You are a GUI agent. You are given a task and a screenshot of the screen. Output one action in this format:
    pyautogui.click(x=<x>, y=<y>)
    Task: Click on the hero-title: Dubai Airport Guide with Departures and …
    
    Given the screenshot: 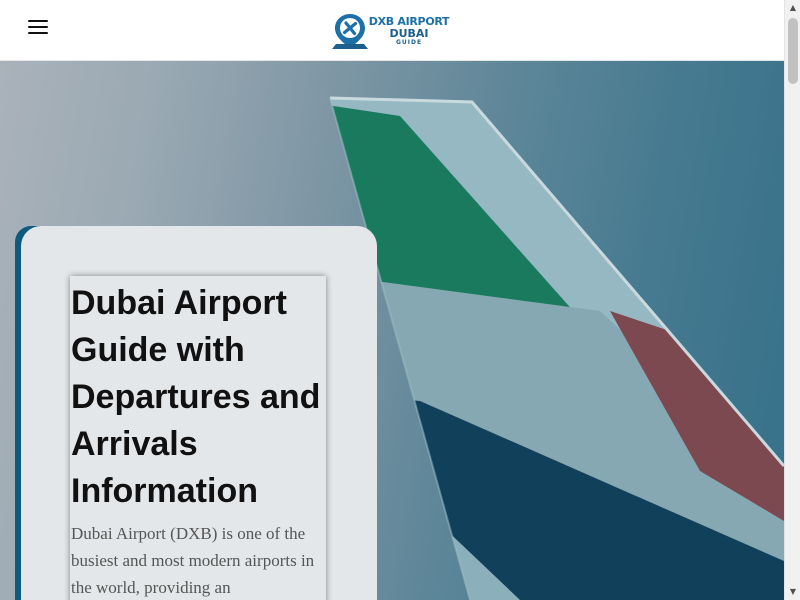 What is the action you would take?
    pyautogui.click(x=196, y=397)
    